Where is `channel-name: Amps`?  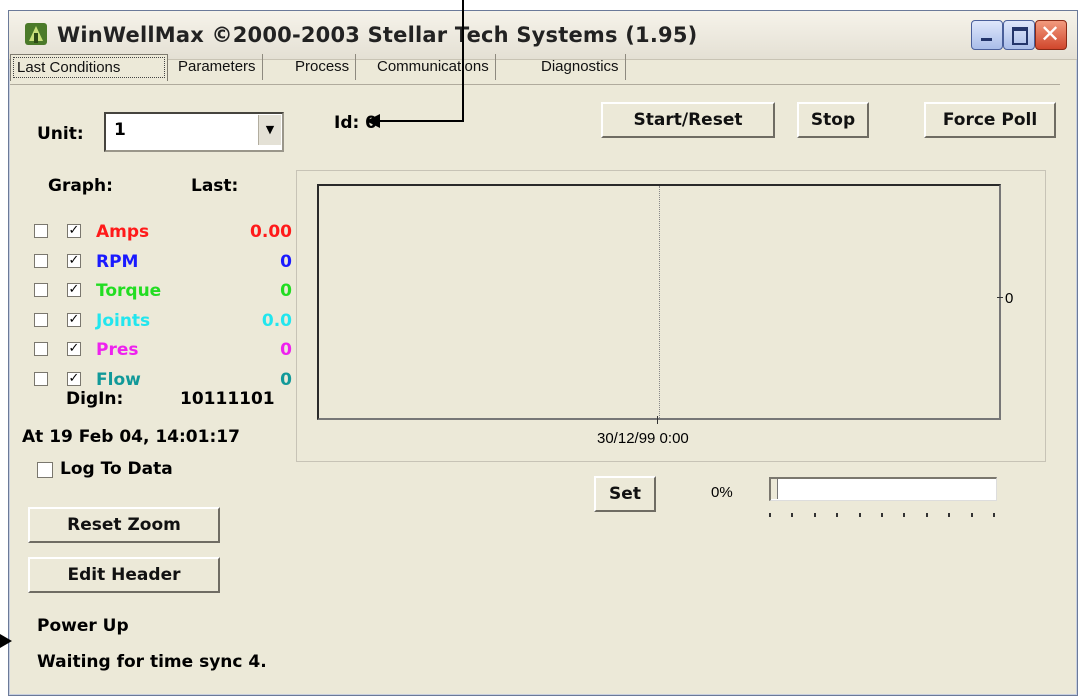
channel-name: Amps is located at coordinates (123, 232).